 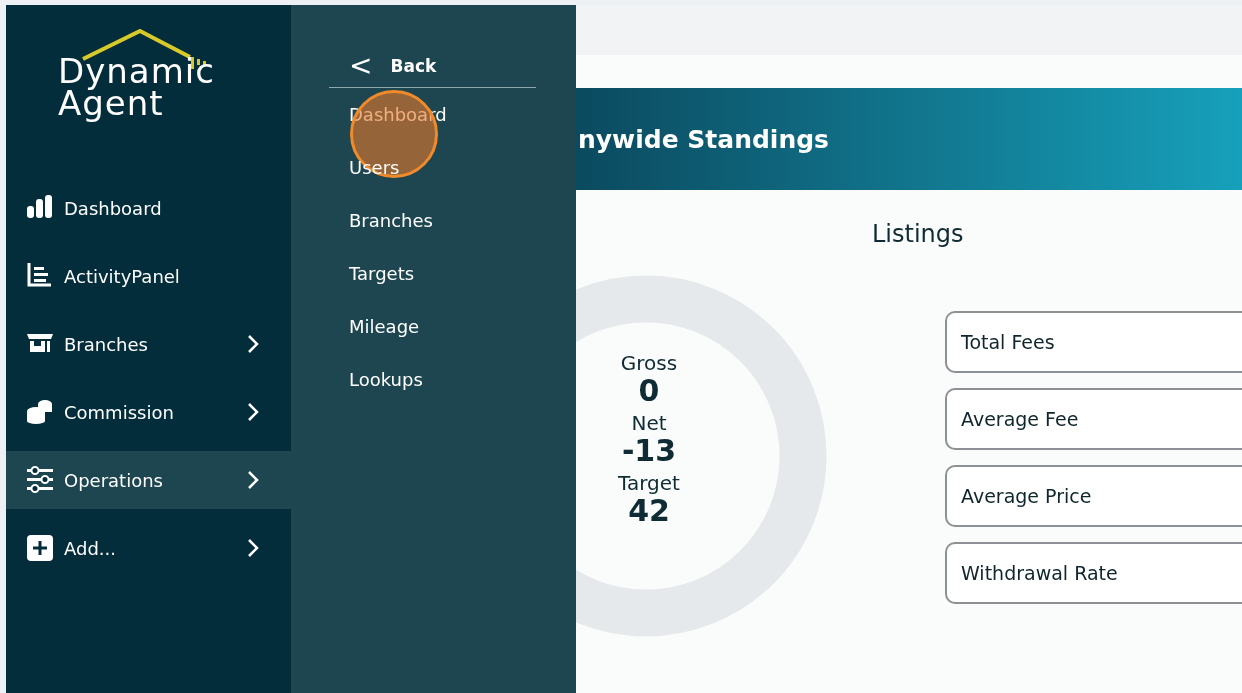 I want to click on metric-card: Average Price, so click(x=1093, y=496).